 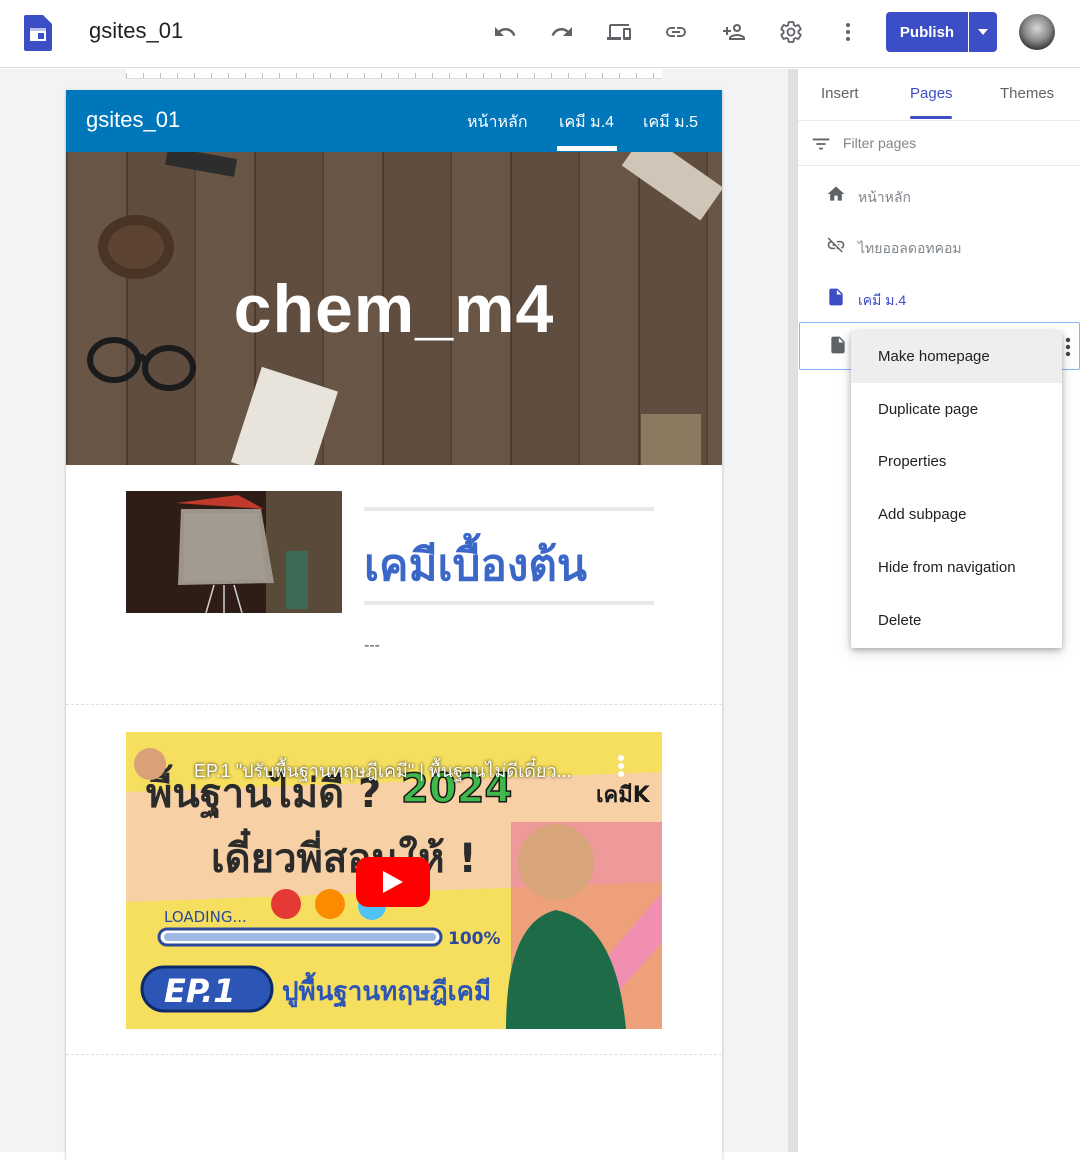 I want to click on svg-text: ปูพื้นฐานทฤษฎีเคมี, so click(x=386, y=990).